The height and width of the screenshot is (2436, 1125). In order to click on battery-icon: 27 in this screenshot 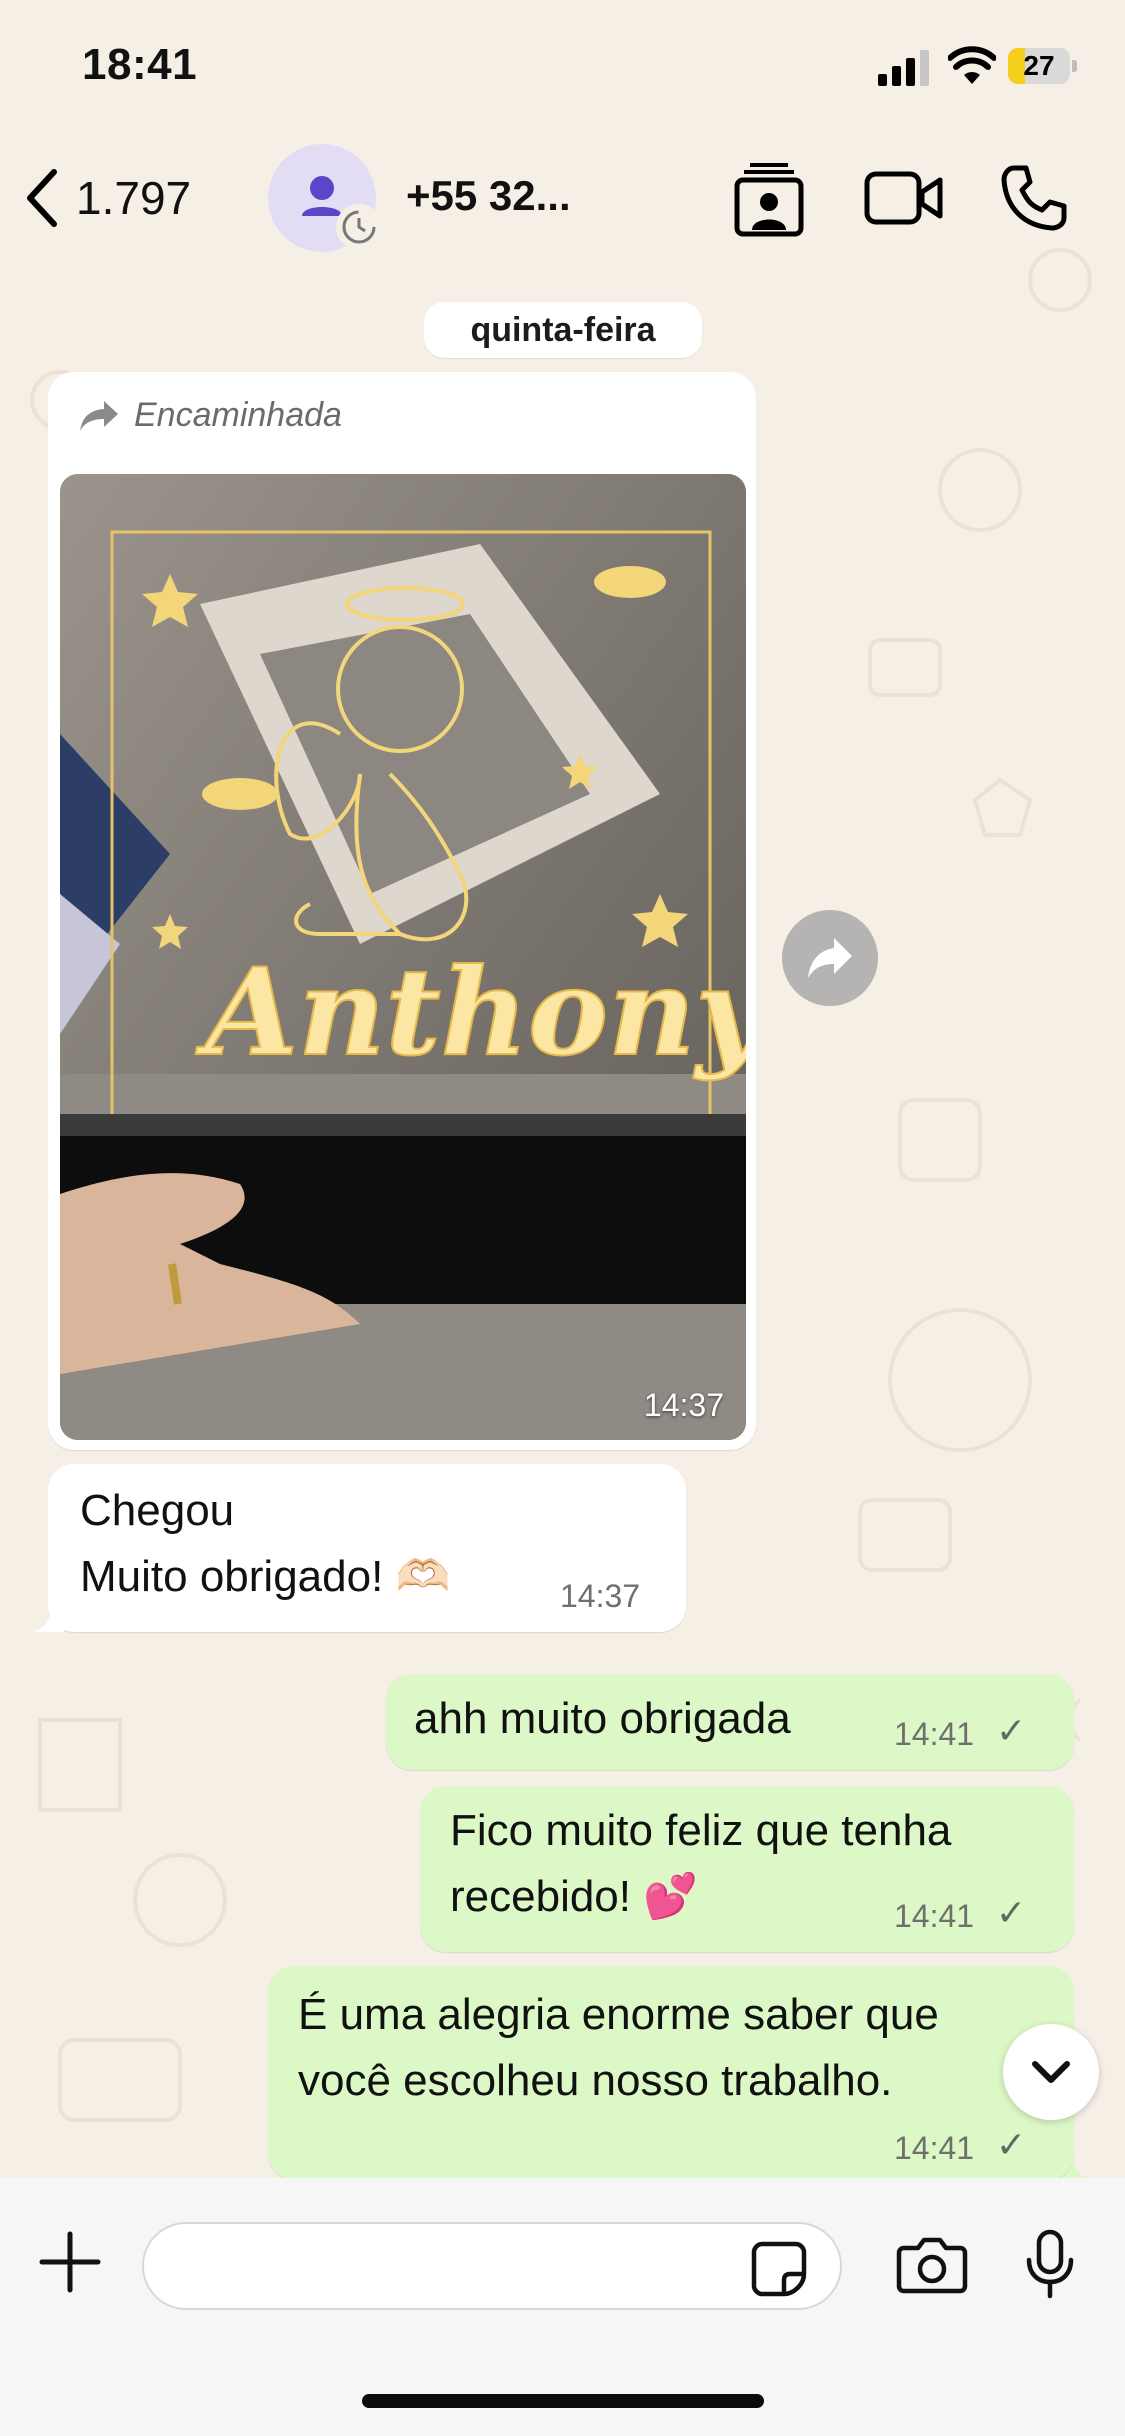, I will do `click(1042, 66)`.